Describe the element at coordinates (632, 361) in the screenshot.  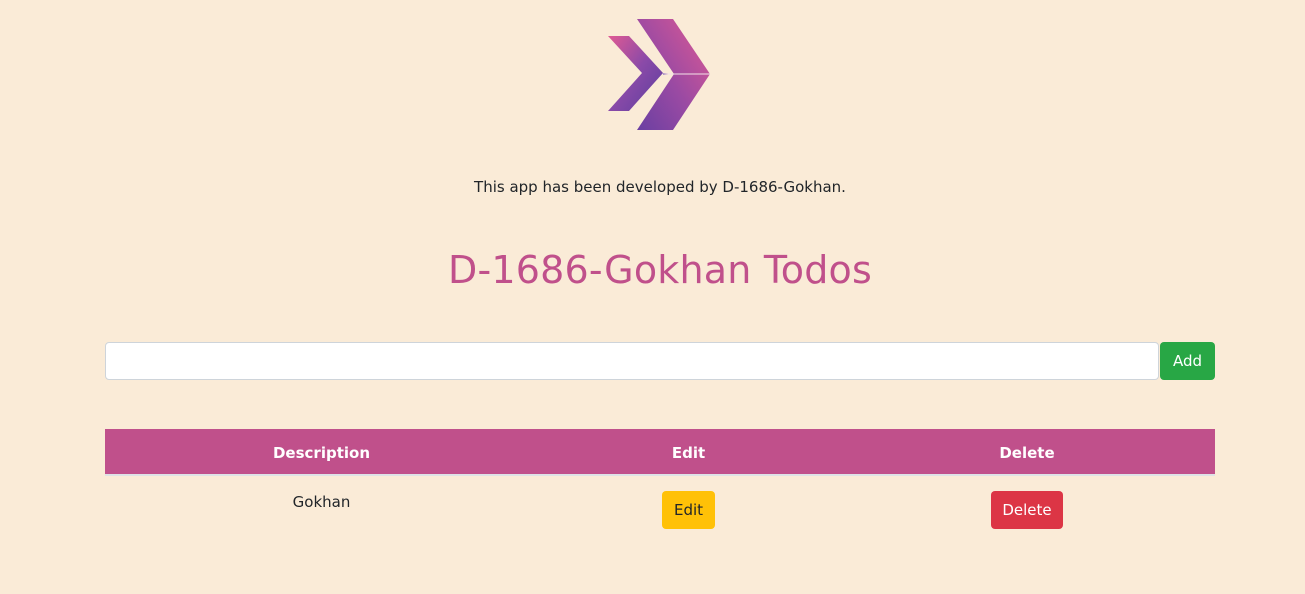
I see `todo-input` at that location.